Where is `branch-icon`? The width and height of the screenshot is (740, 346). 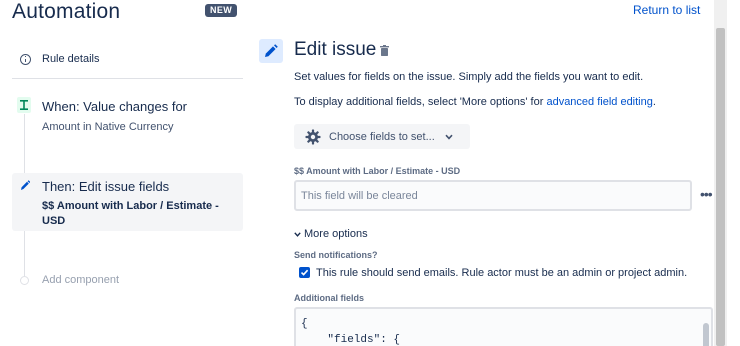 branch-icon is located at coordinates (24, 105).